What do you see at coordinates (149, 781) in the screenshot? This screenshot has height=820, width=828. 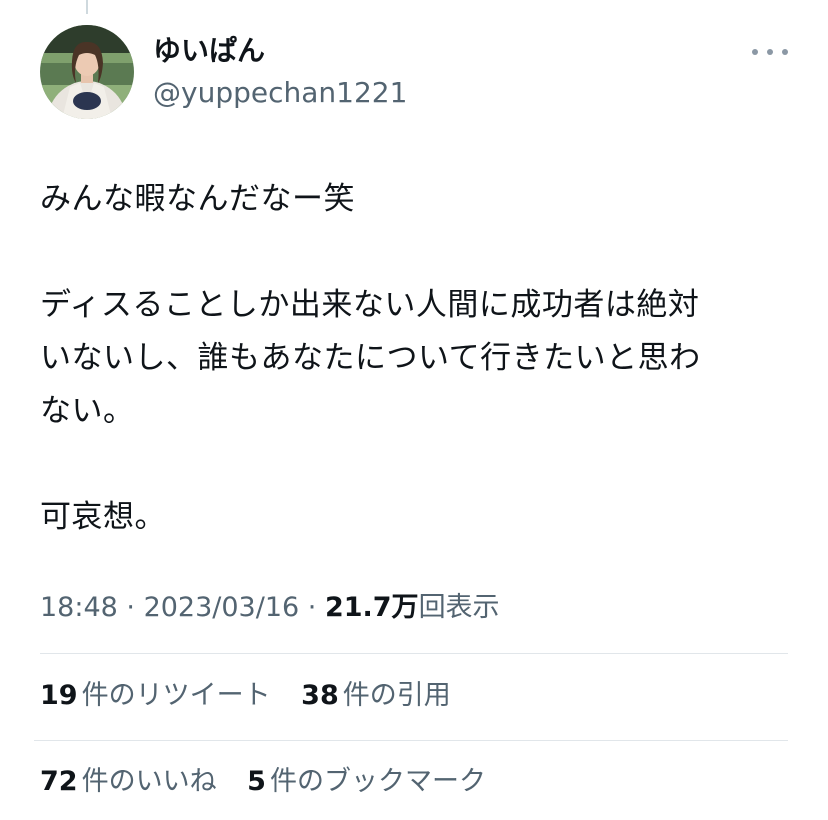 I see `likes-label: 件のいいね` at bounding box center [149, 781].